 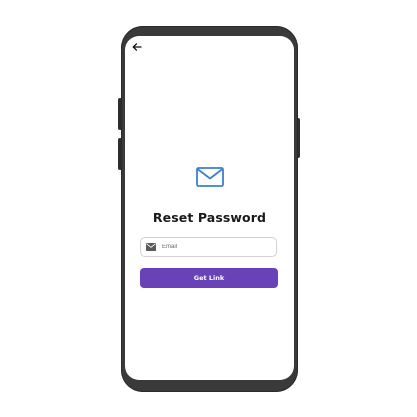 What do you see at coordinates (209, 278) in the screenshot?
I see `get-link-button: Get Link` at bounding box center [209, 278].